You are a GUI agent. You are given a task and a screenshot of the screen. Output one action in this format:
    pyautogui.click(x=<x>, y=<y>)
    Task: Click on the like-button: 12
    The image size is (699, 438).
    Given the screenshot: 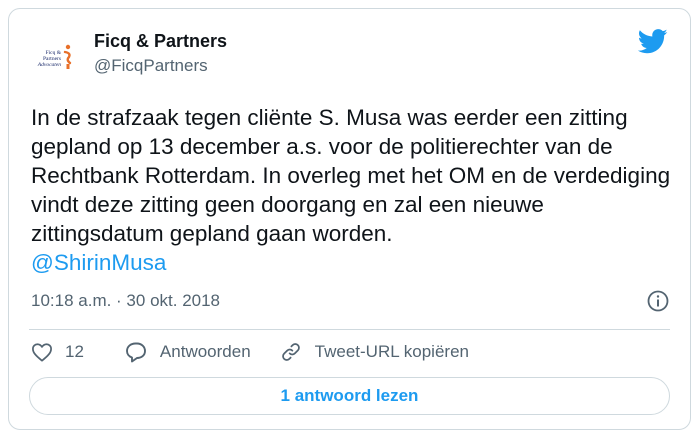 What is the action you would take?
    pyautogui.click(x=57, y=352)
    